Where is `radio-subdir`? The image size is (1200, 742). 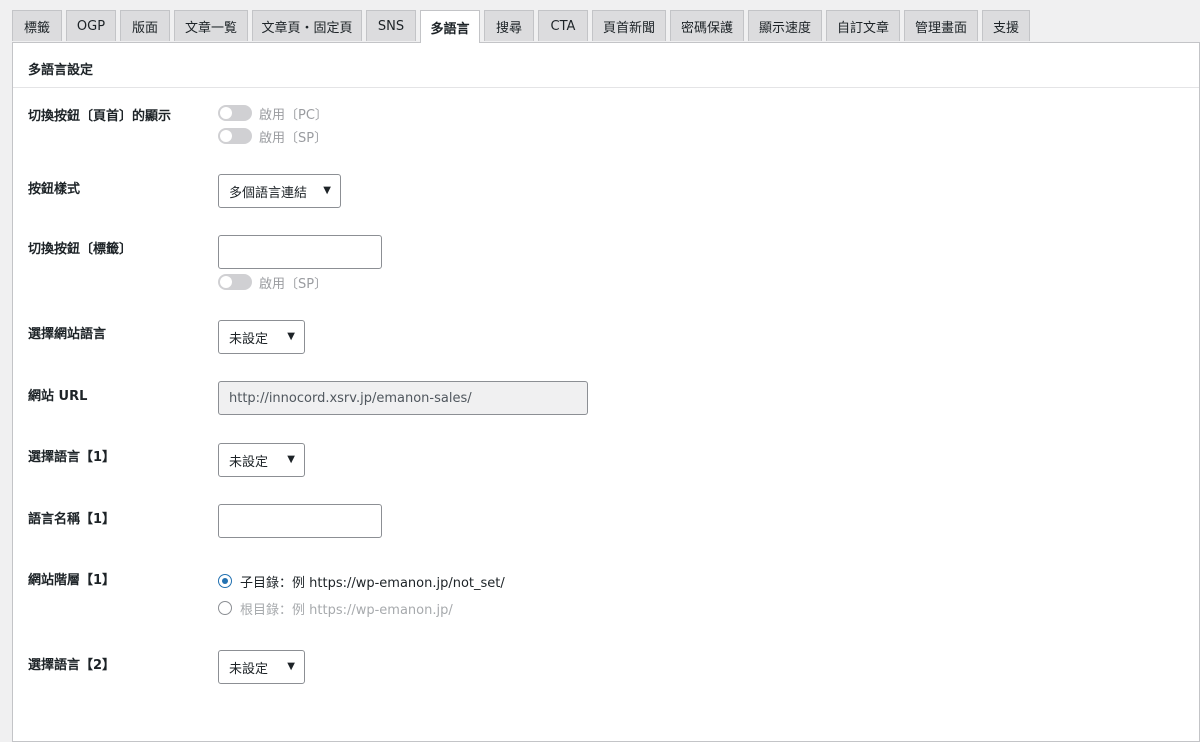
radio-subdir is located at coordinates (225, 581).